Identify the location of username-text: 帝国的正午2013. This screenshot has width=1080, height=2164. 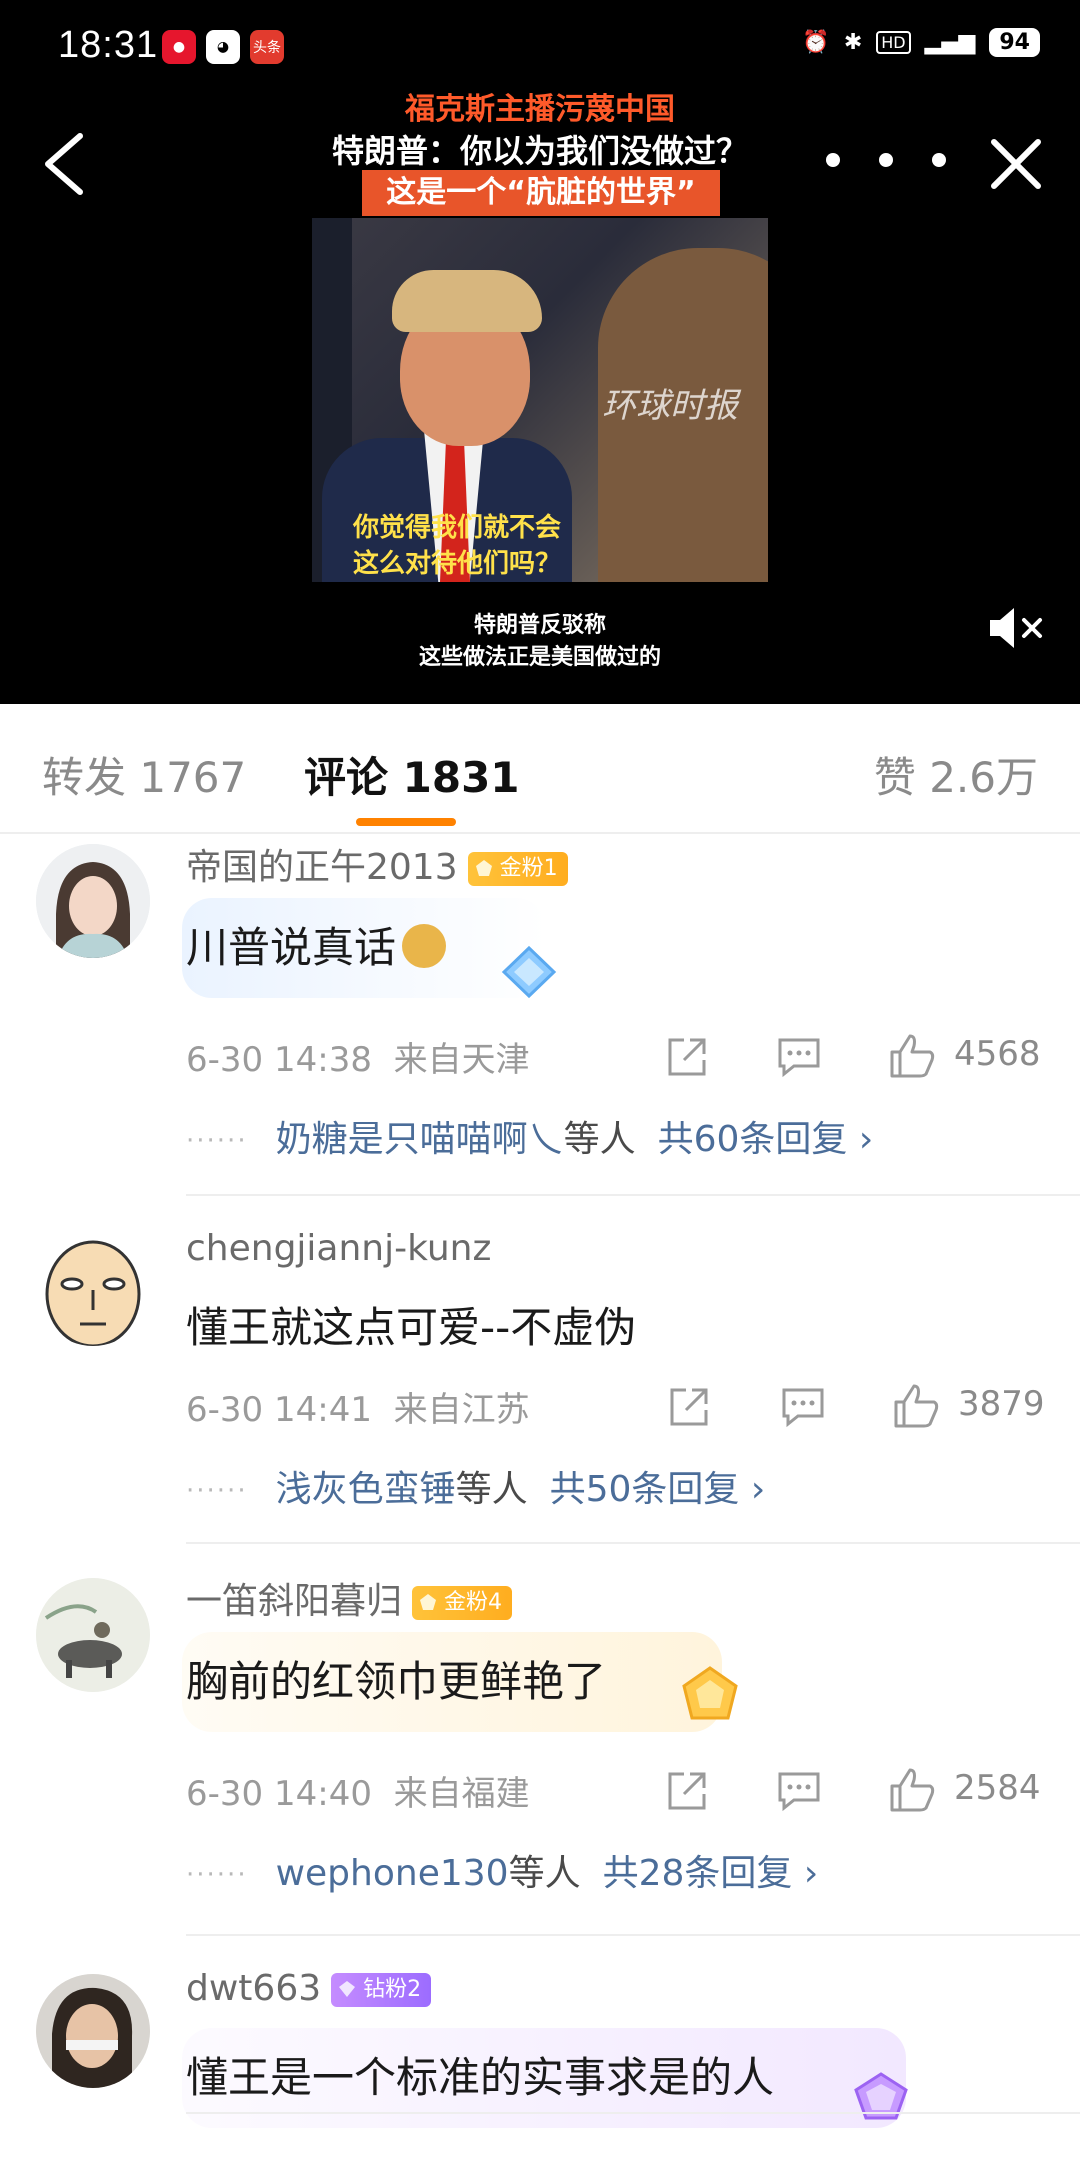
(322, 867).